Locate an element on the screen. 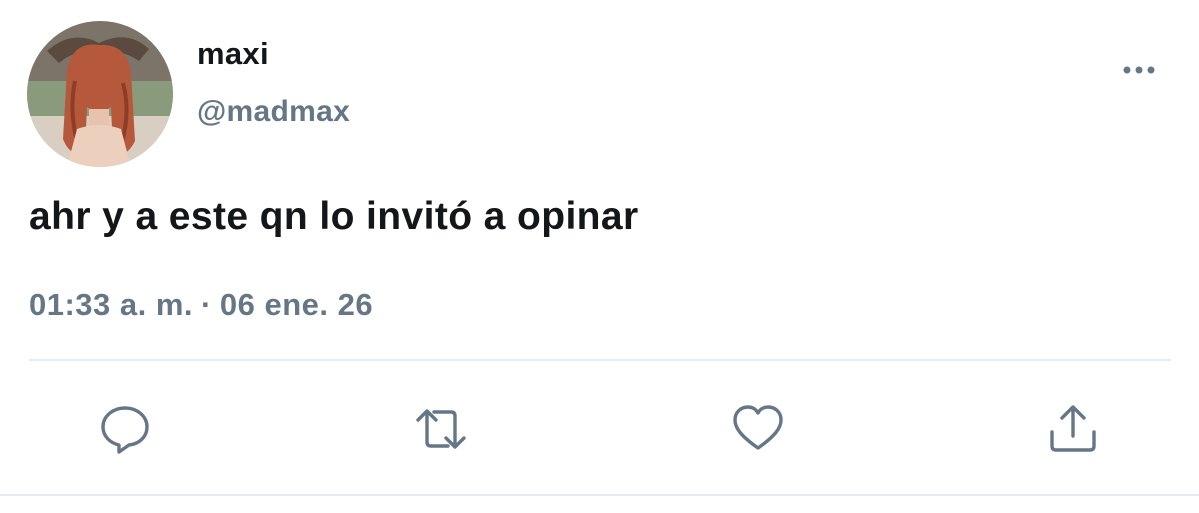 Image resolution: width=1199 pixels, height=513 pixels. share-upload-icon is located at coordinates (1073, 428).